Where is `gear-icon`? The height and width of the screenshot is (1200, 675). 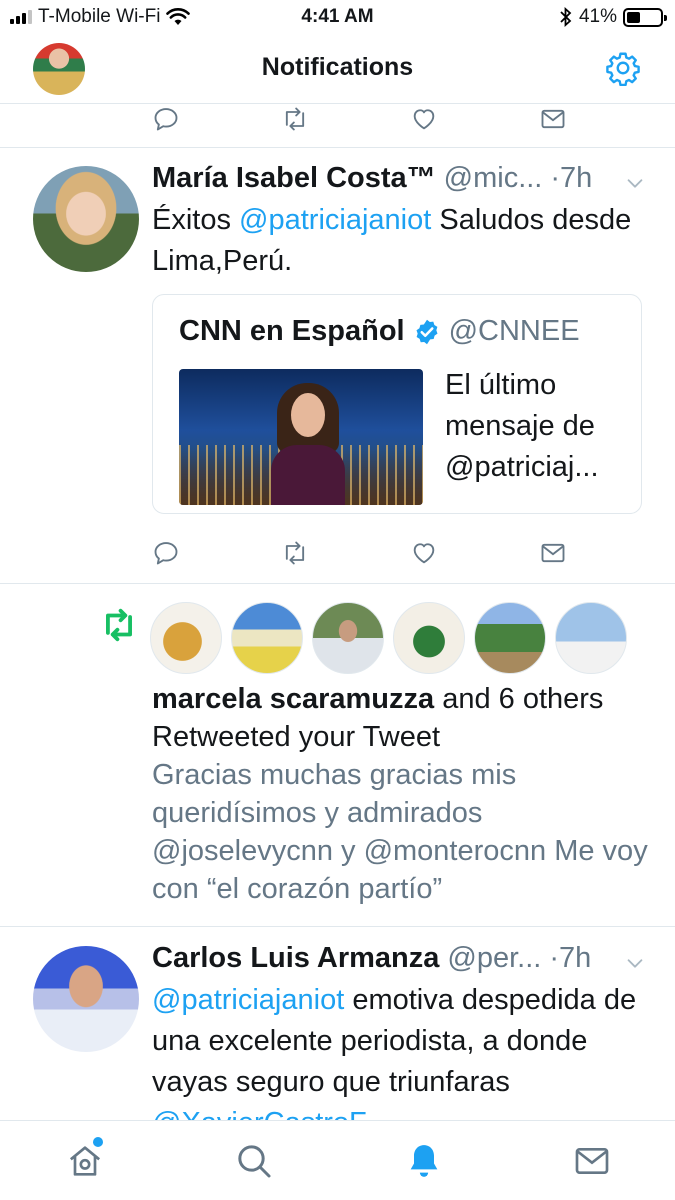 gear-icon is located at coordinates (623, 68).